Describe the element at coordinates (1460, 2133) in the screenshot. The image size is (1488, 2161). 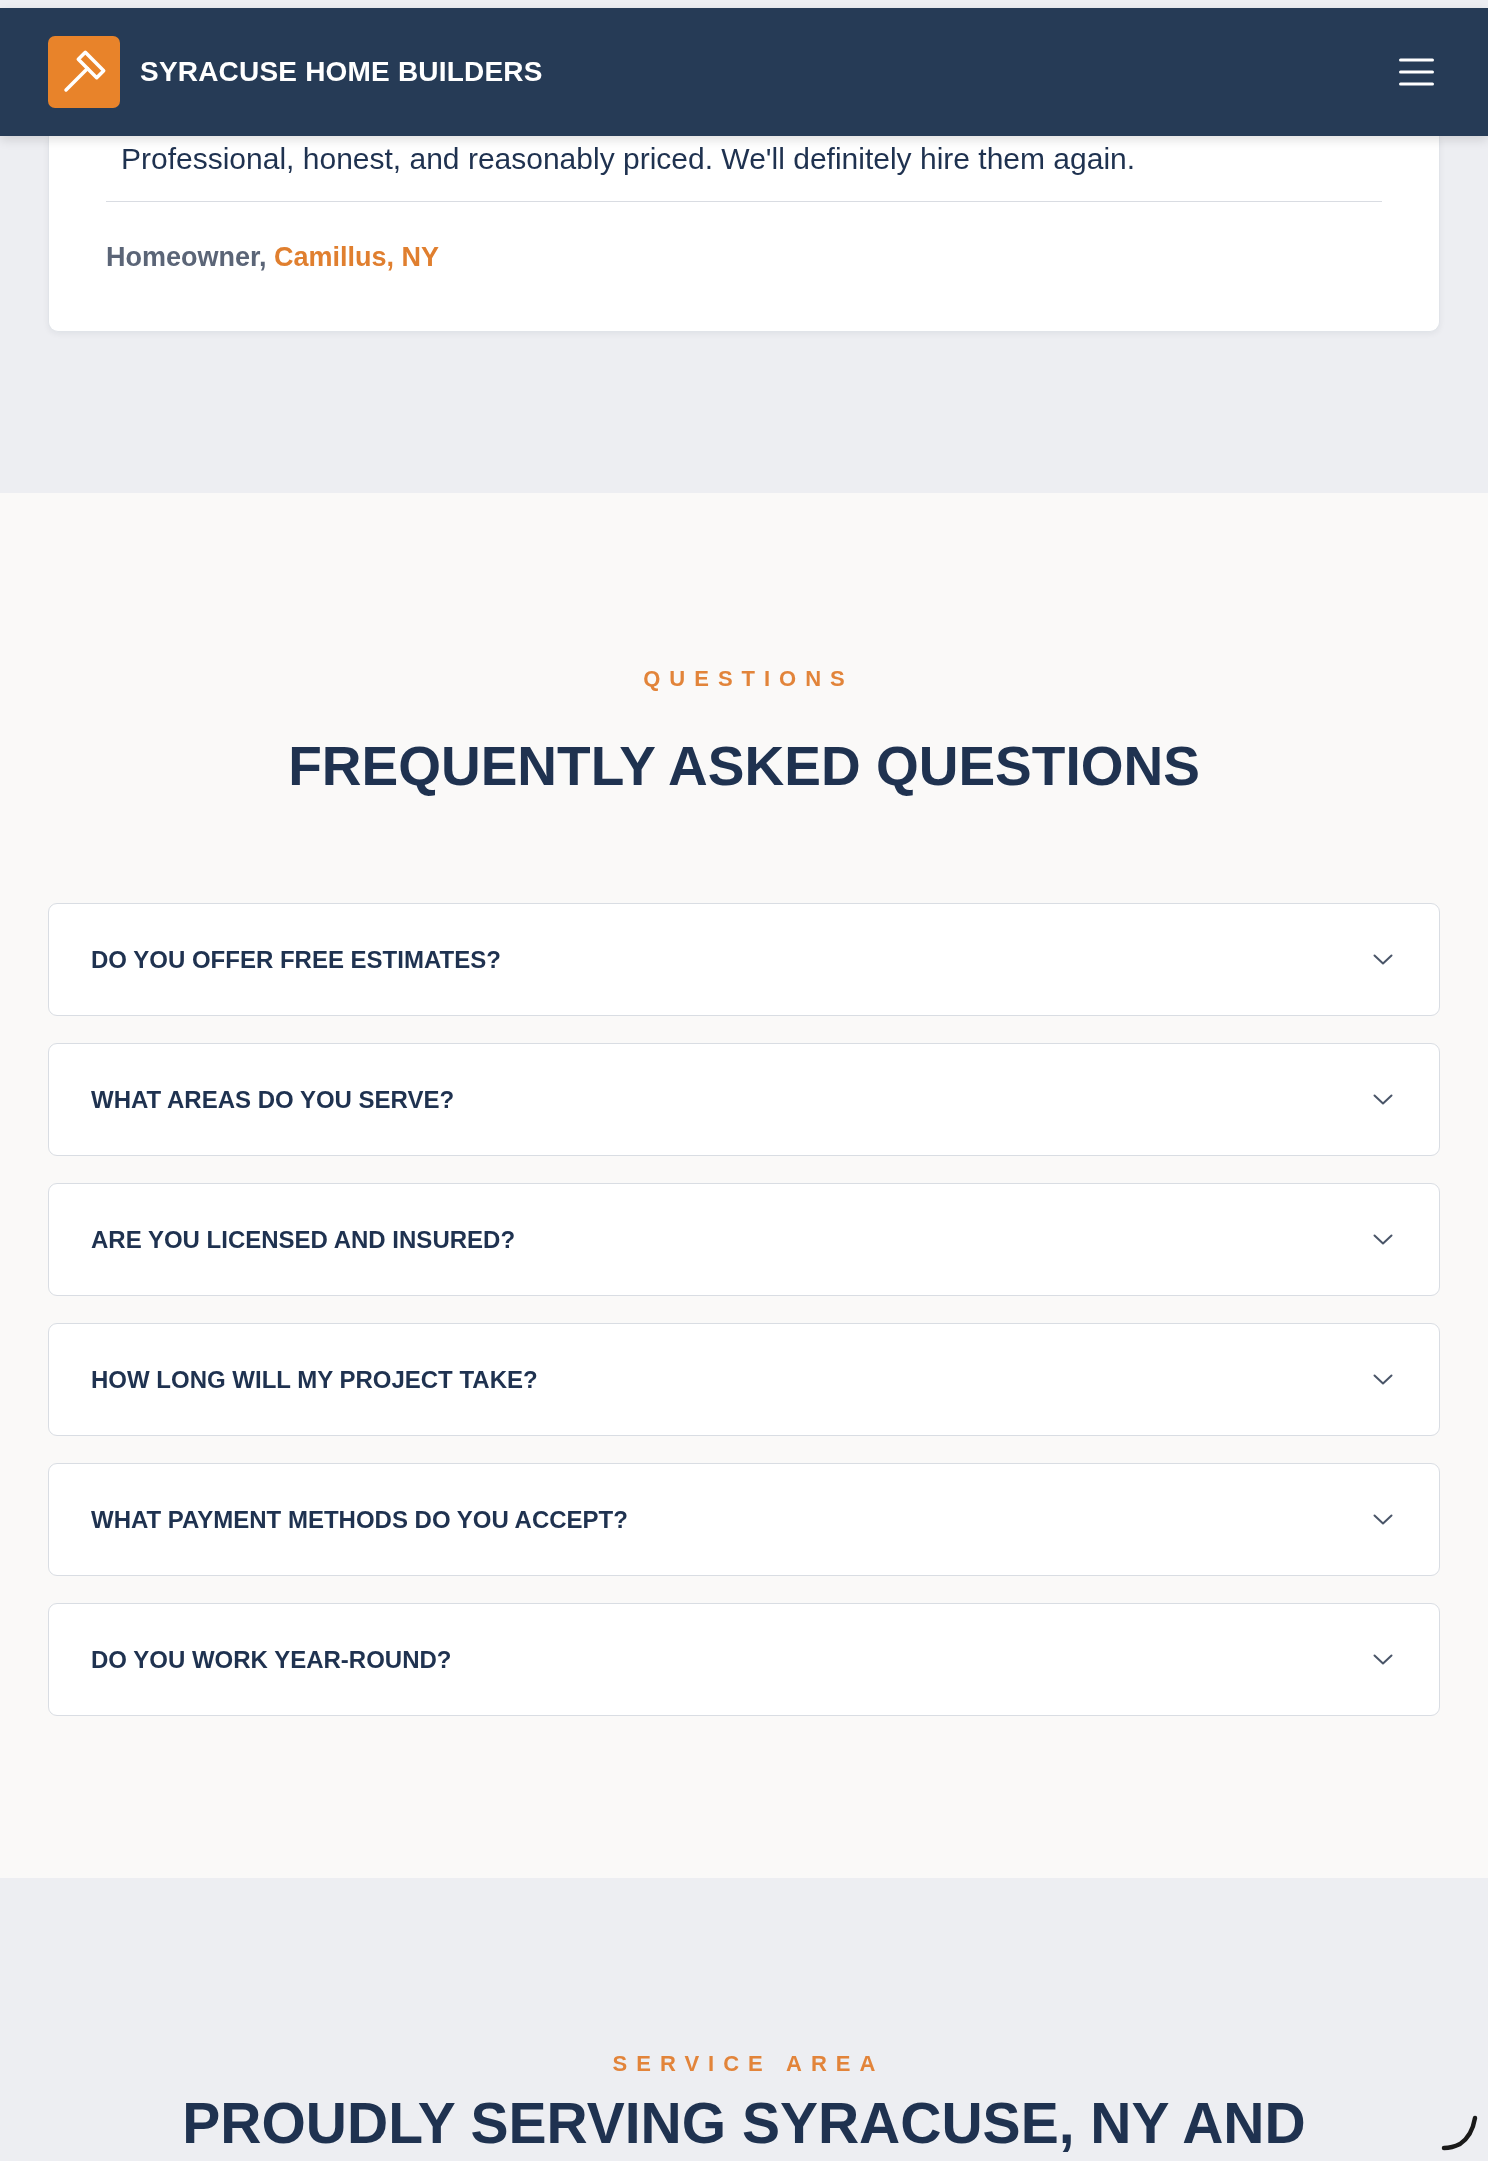
I see `spinner-icon` at that location.